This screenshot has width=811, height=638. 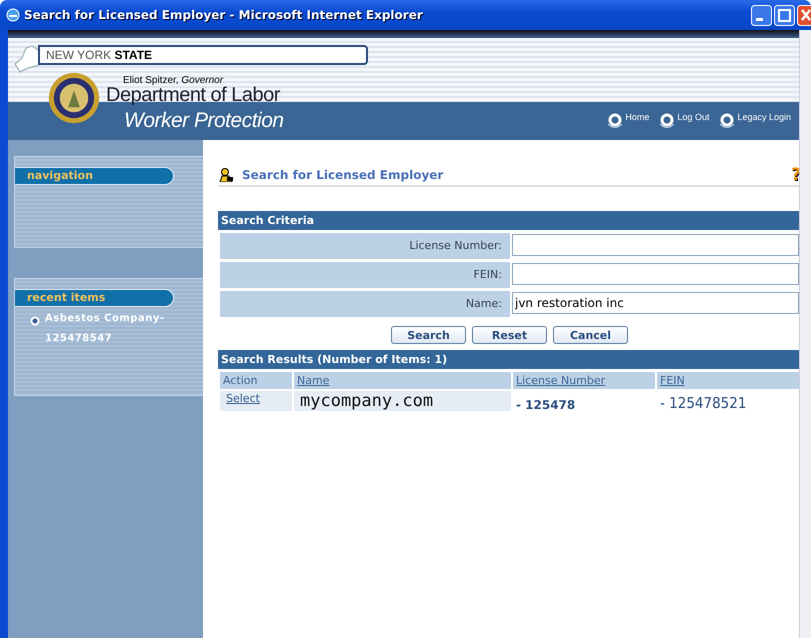 I want to click on department-name: Department of Labor, so click(x=193, y=95).